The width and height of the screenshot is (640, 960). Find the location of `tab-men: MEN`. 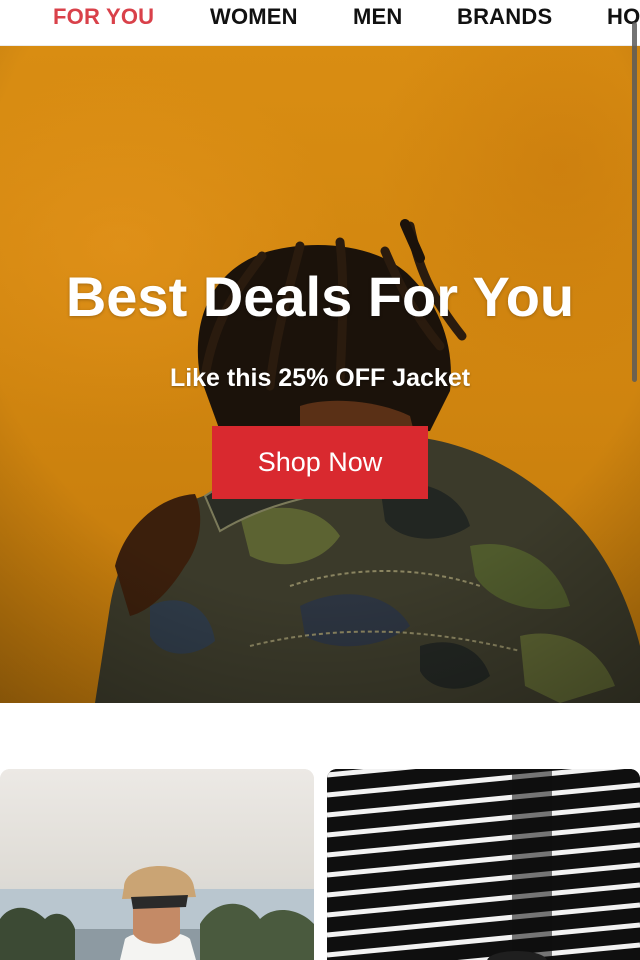

tab-men: MEN is located at coordinates (378, 17).